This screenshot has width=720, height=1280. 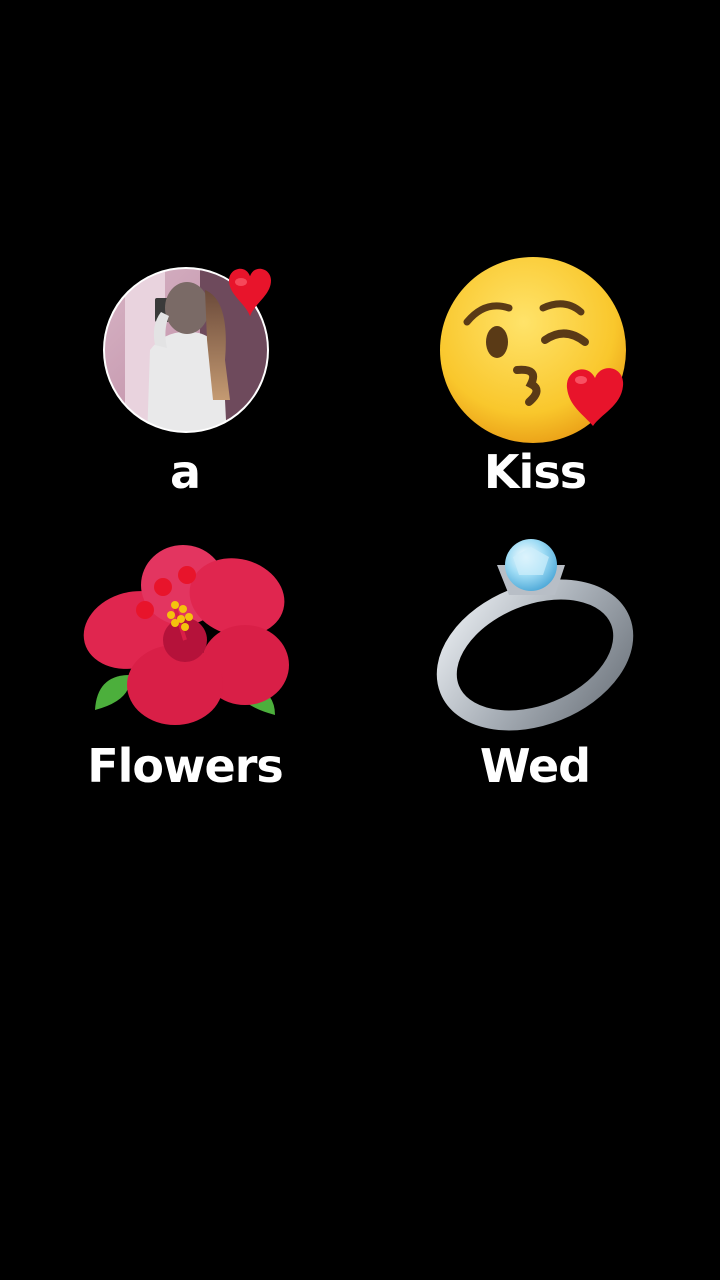 I want to click on option-wed: Wed, so click(x=535, y=665).